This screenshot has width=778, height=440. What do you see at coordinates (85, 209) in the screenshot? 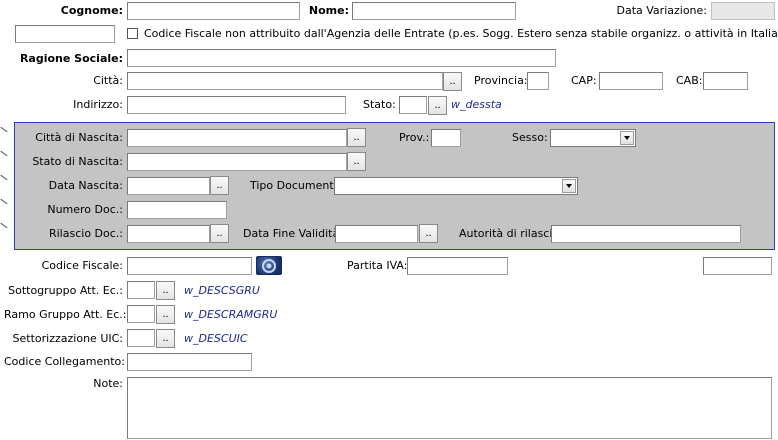
I see `numero-doc-label: Numero Doc.:` at bounding box center [85, 209].